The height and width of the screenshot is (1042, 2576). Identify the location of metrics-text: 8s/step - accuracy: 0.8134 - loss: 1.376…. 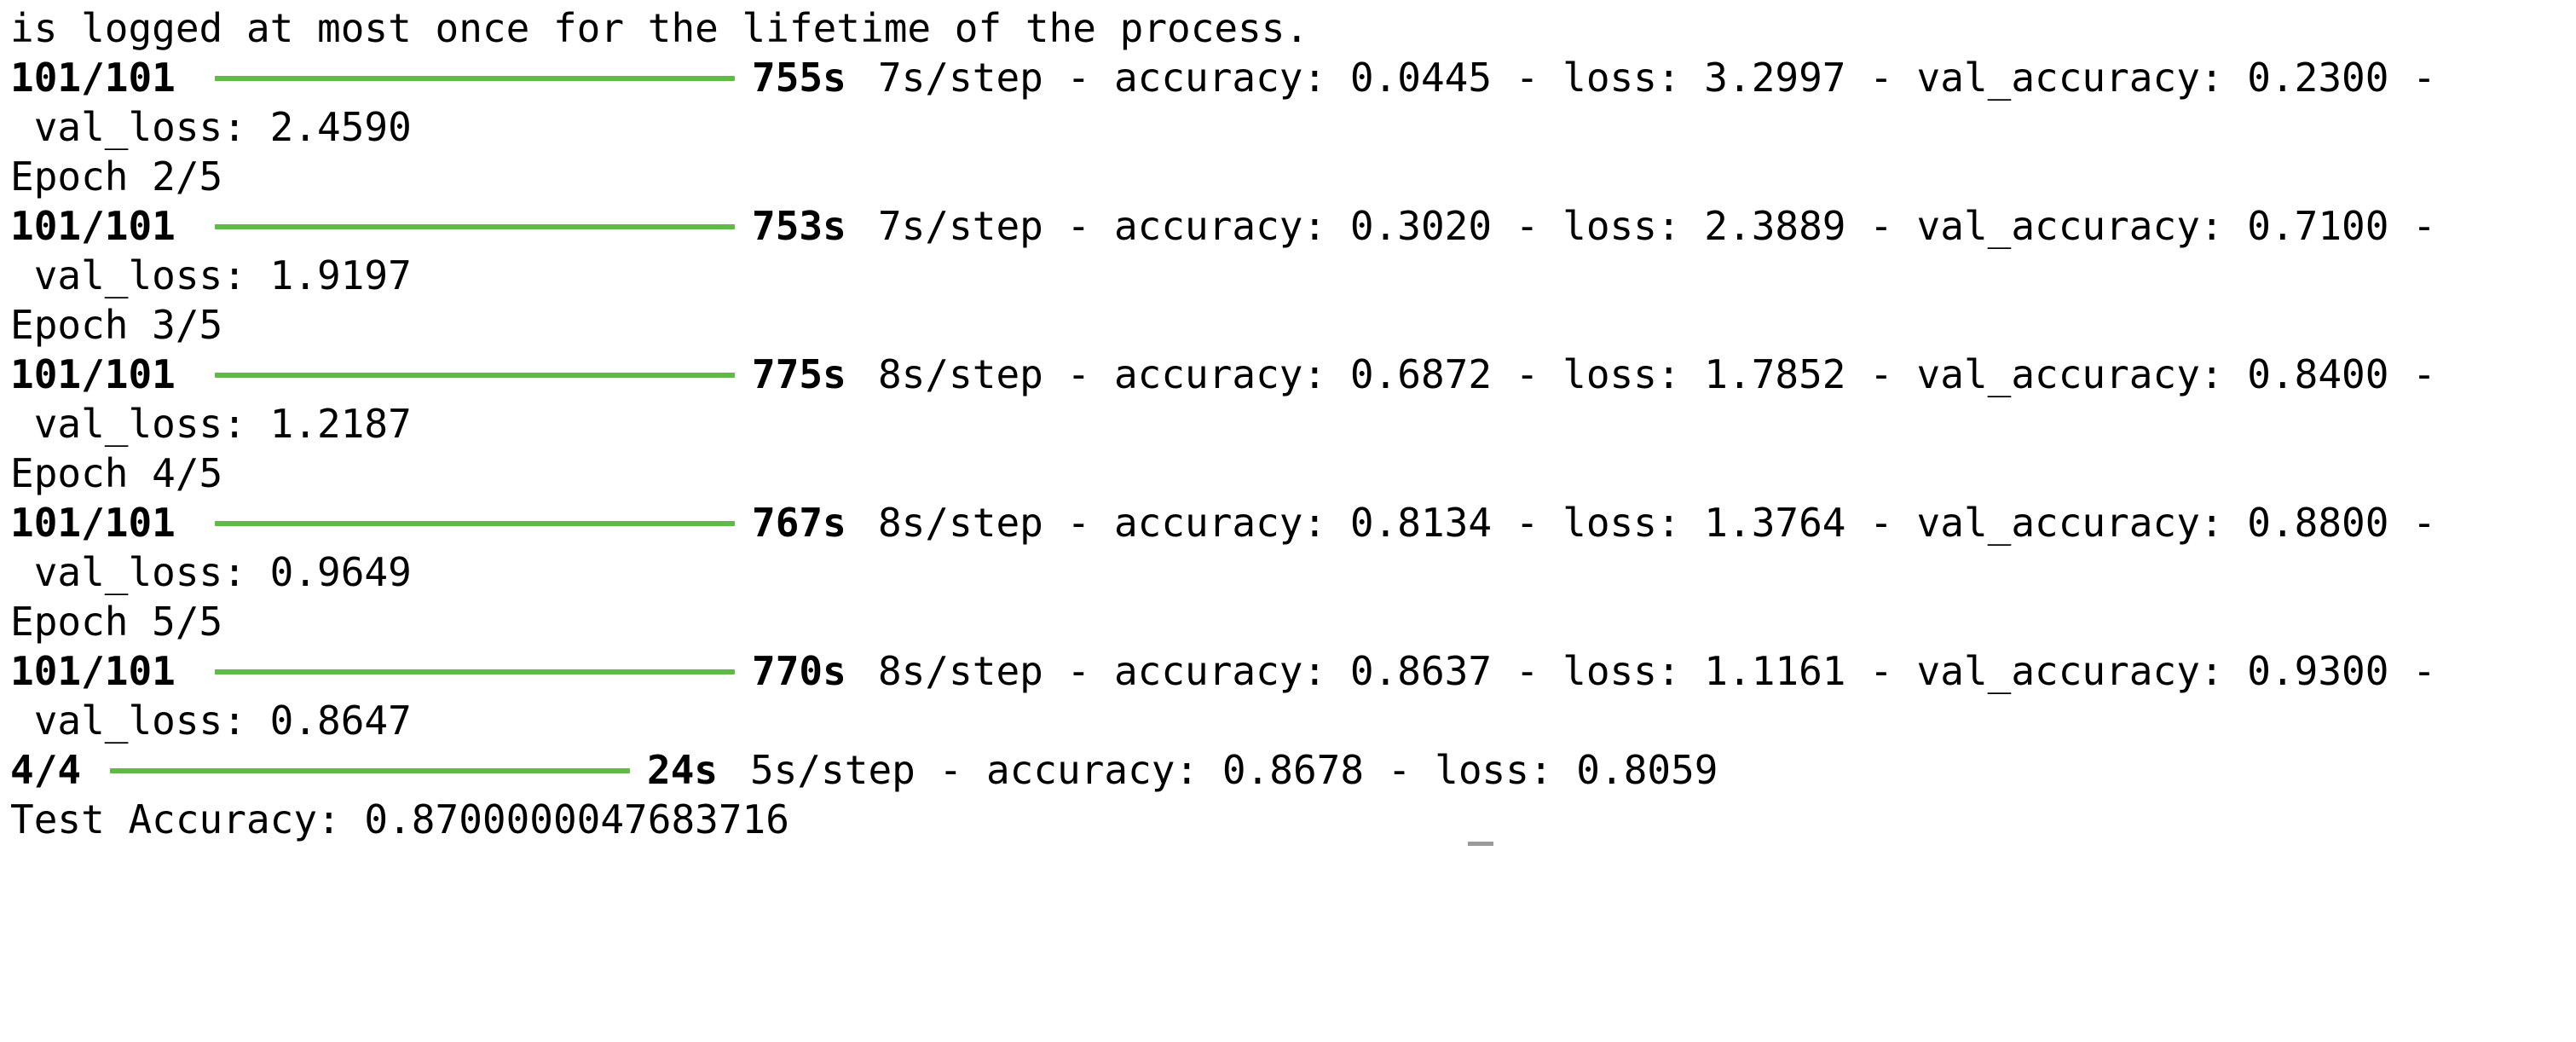
(1657, 523).